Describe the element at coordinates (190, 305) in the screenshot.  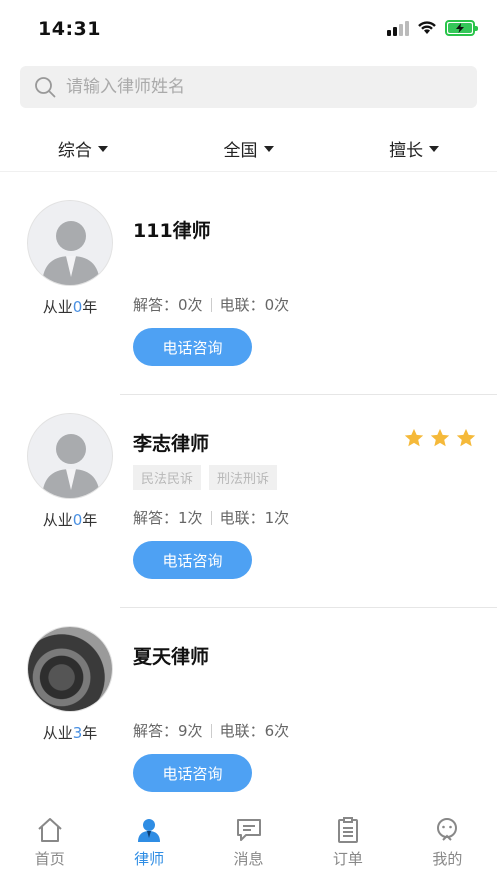
I see `answers-count: 0次` at that location.